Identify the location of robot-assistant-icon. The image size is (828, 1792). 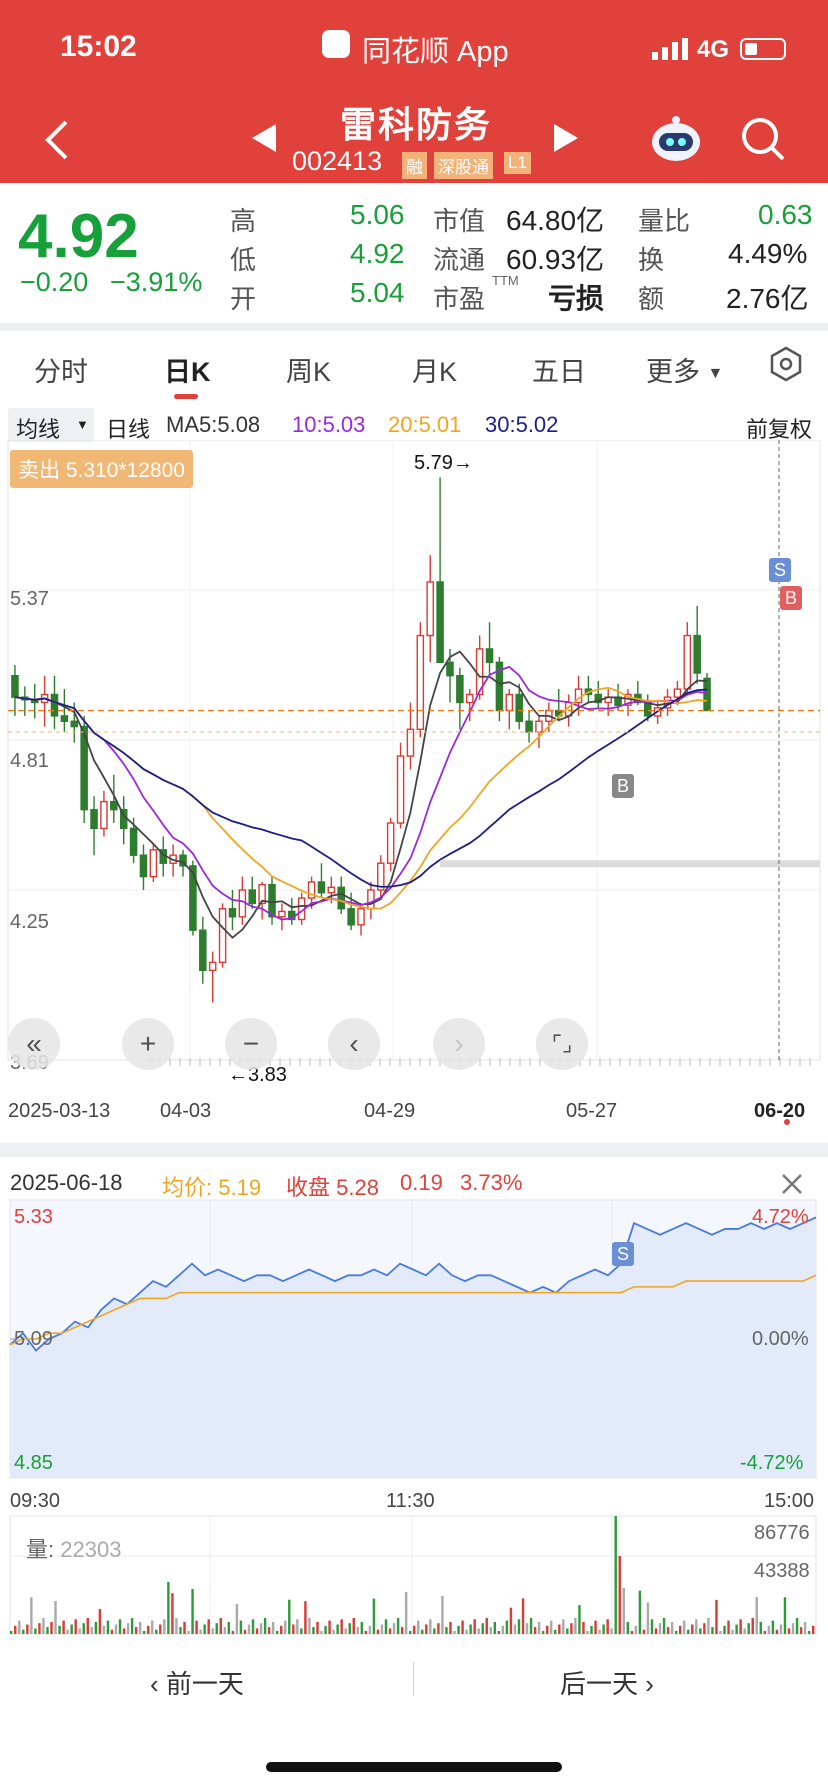
(676, 138).